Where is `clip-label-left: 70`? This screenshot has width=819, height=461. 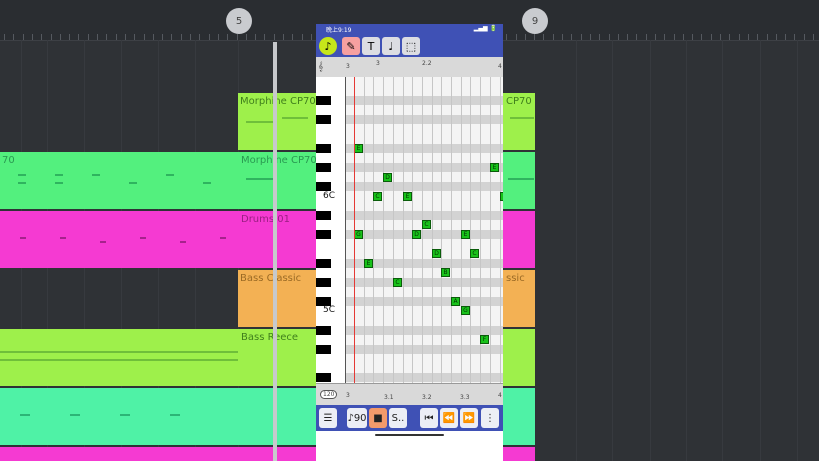 clip-label-left: 70 is located at coordinates (8, 160).